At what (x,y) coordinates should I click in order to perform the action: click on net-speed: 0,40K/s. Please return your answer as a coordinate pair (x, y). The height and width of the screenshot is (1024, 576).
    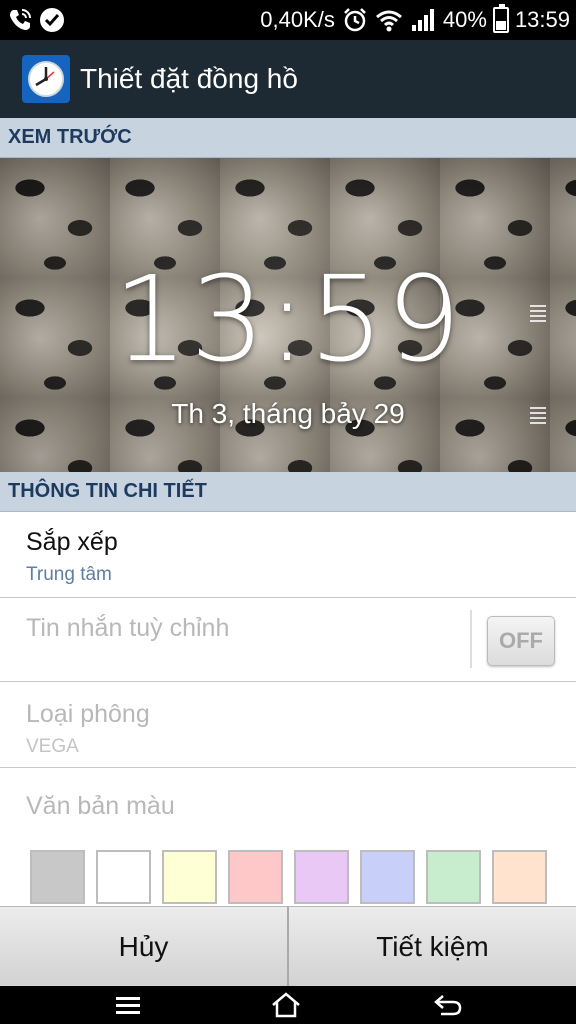
    Looking at the image, I should click on (297, 19).